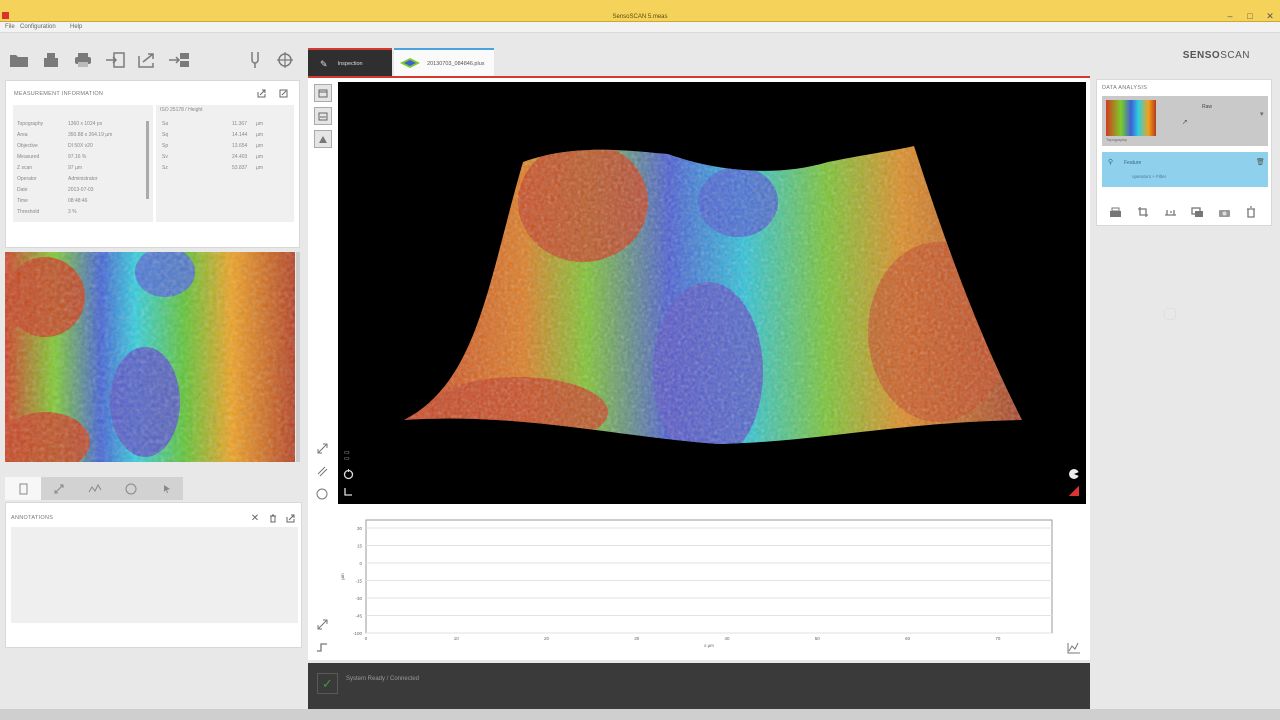 This screenshot has height=720, width=1280. Describe the element at coordinates (1185, 169) in the screenshot. I see `data-item-feature: ⚲ Feature operators + Filter 🗑` at that location.